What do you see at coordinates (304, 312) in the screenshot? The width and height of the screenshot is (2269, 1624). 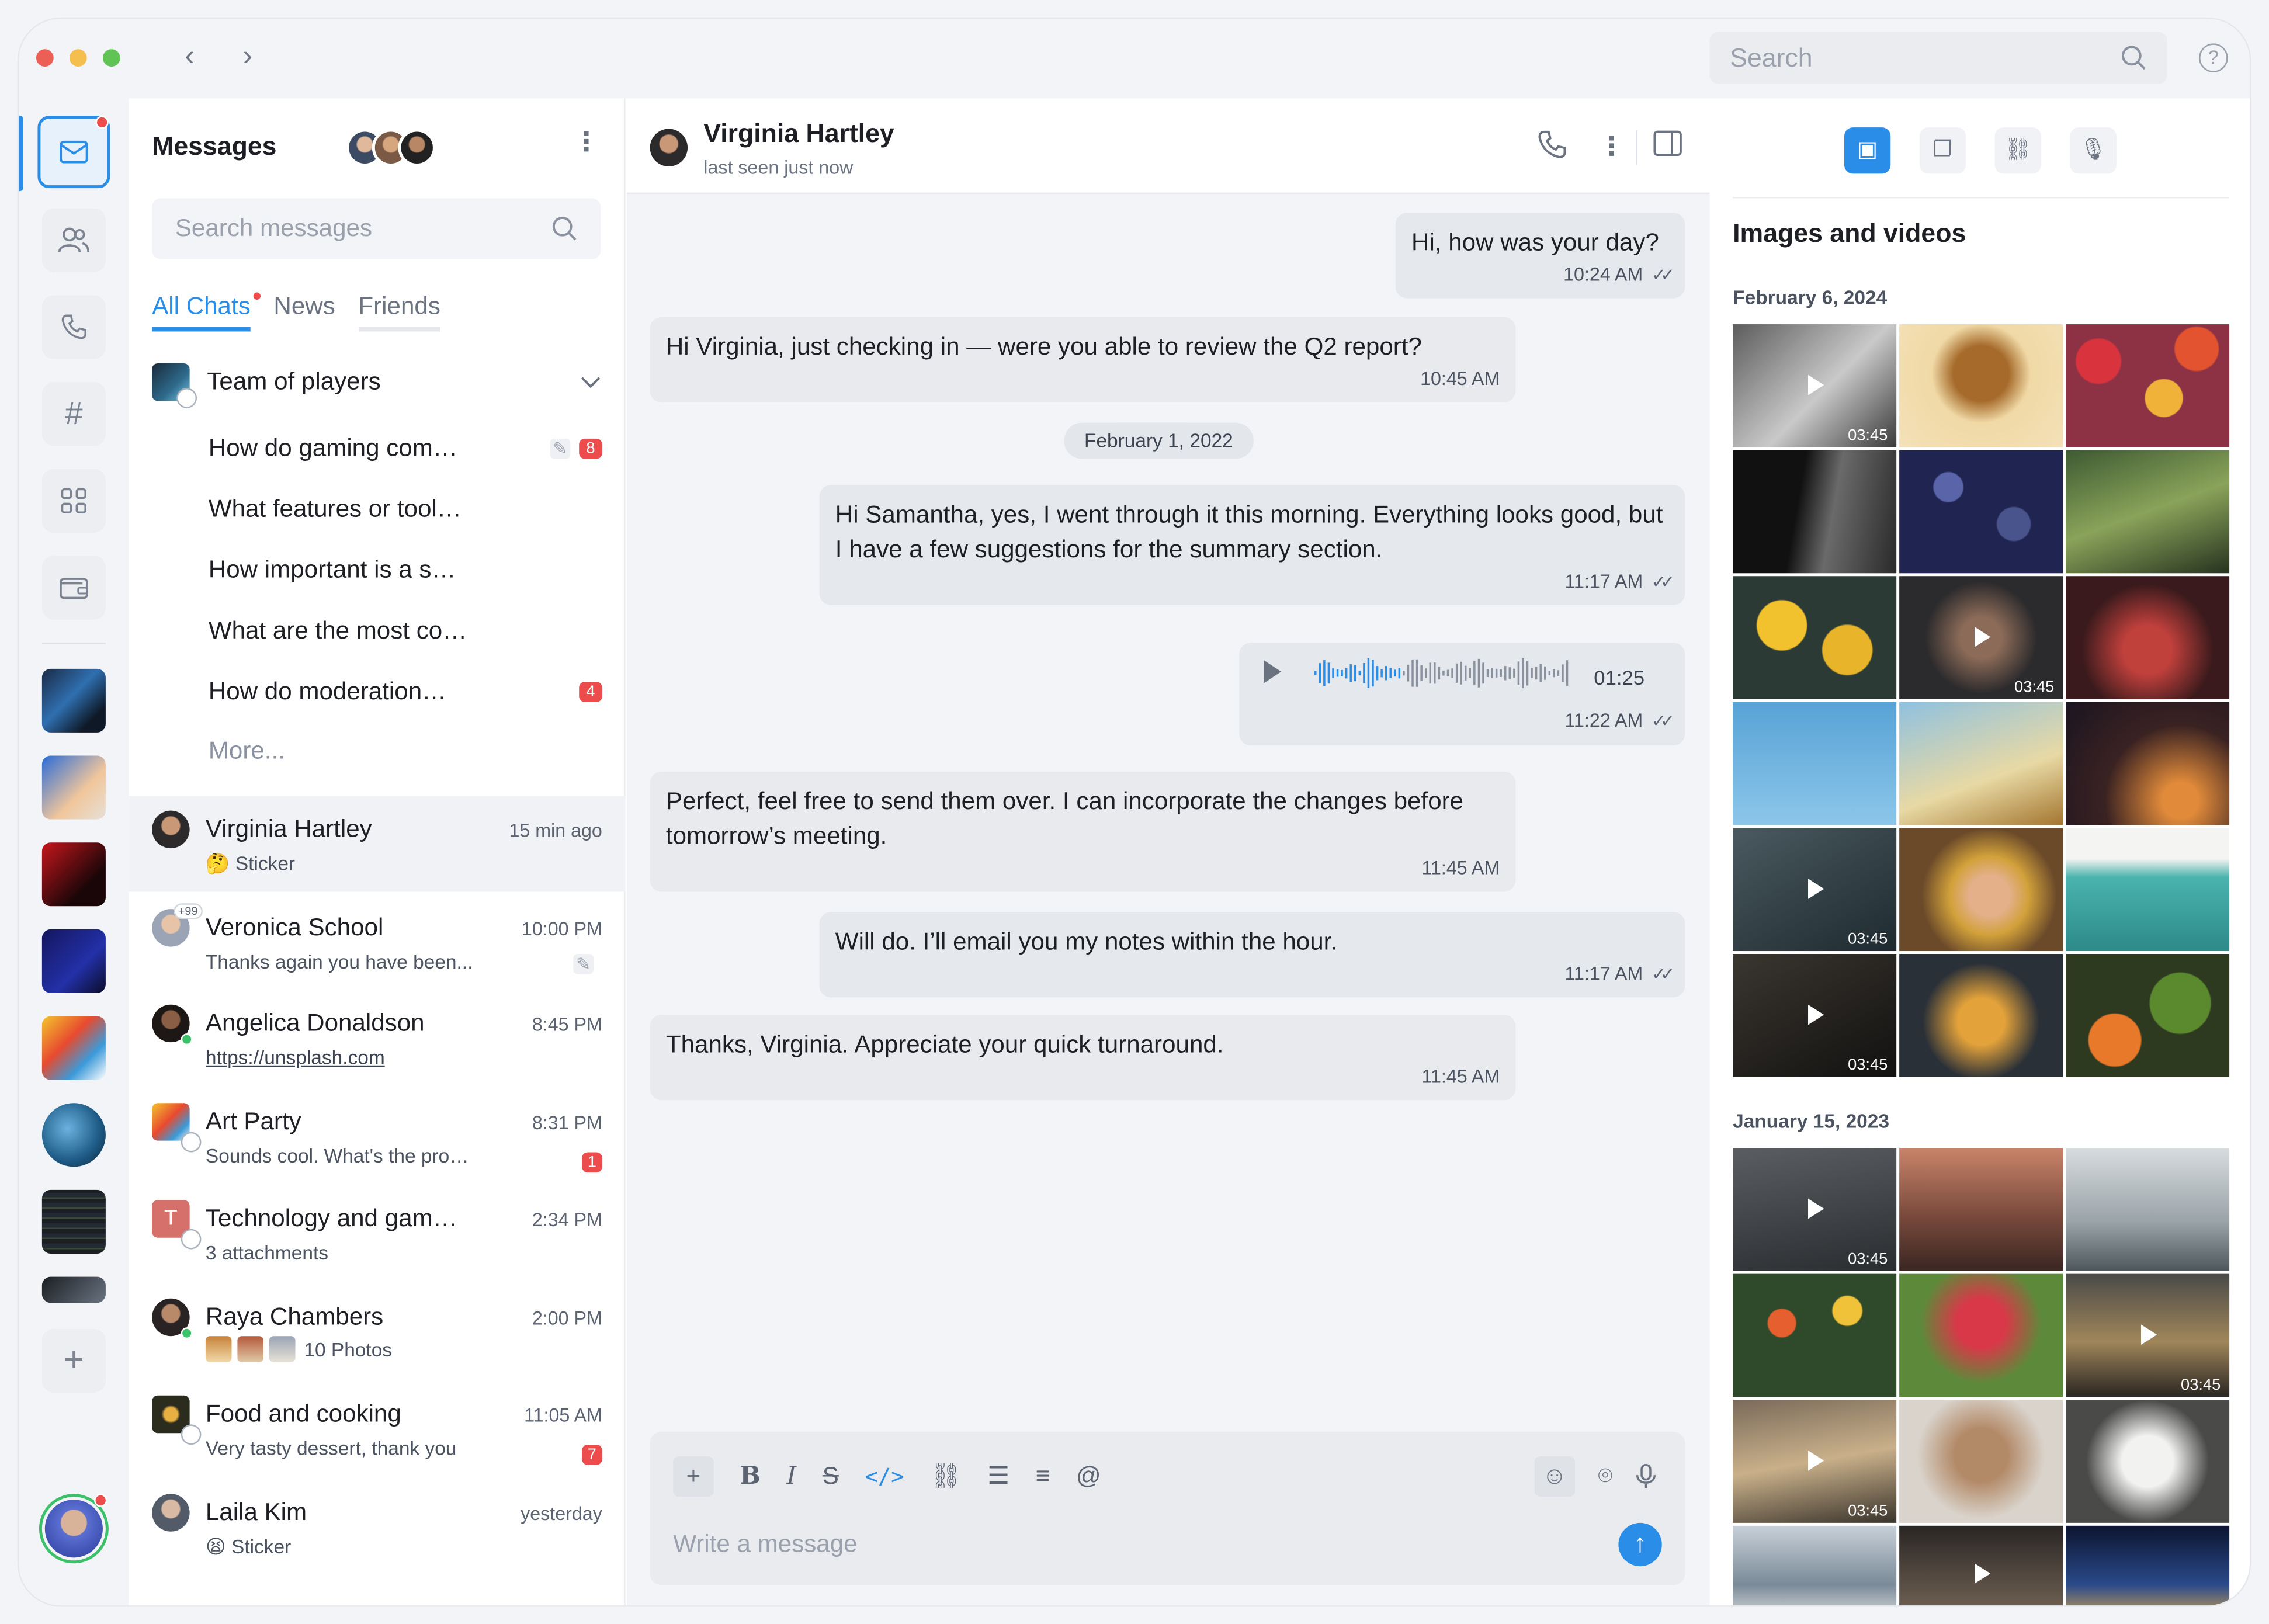 I see `tab-news: News` at bounding box center [304, 312].